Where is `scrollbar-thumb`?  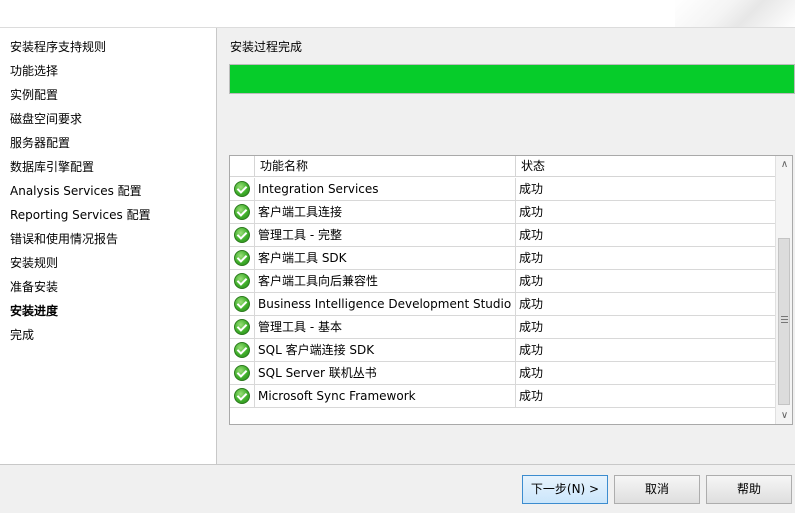
scrollbar-thumb is located at coordinates (784, 321).